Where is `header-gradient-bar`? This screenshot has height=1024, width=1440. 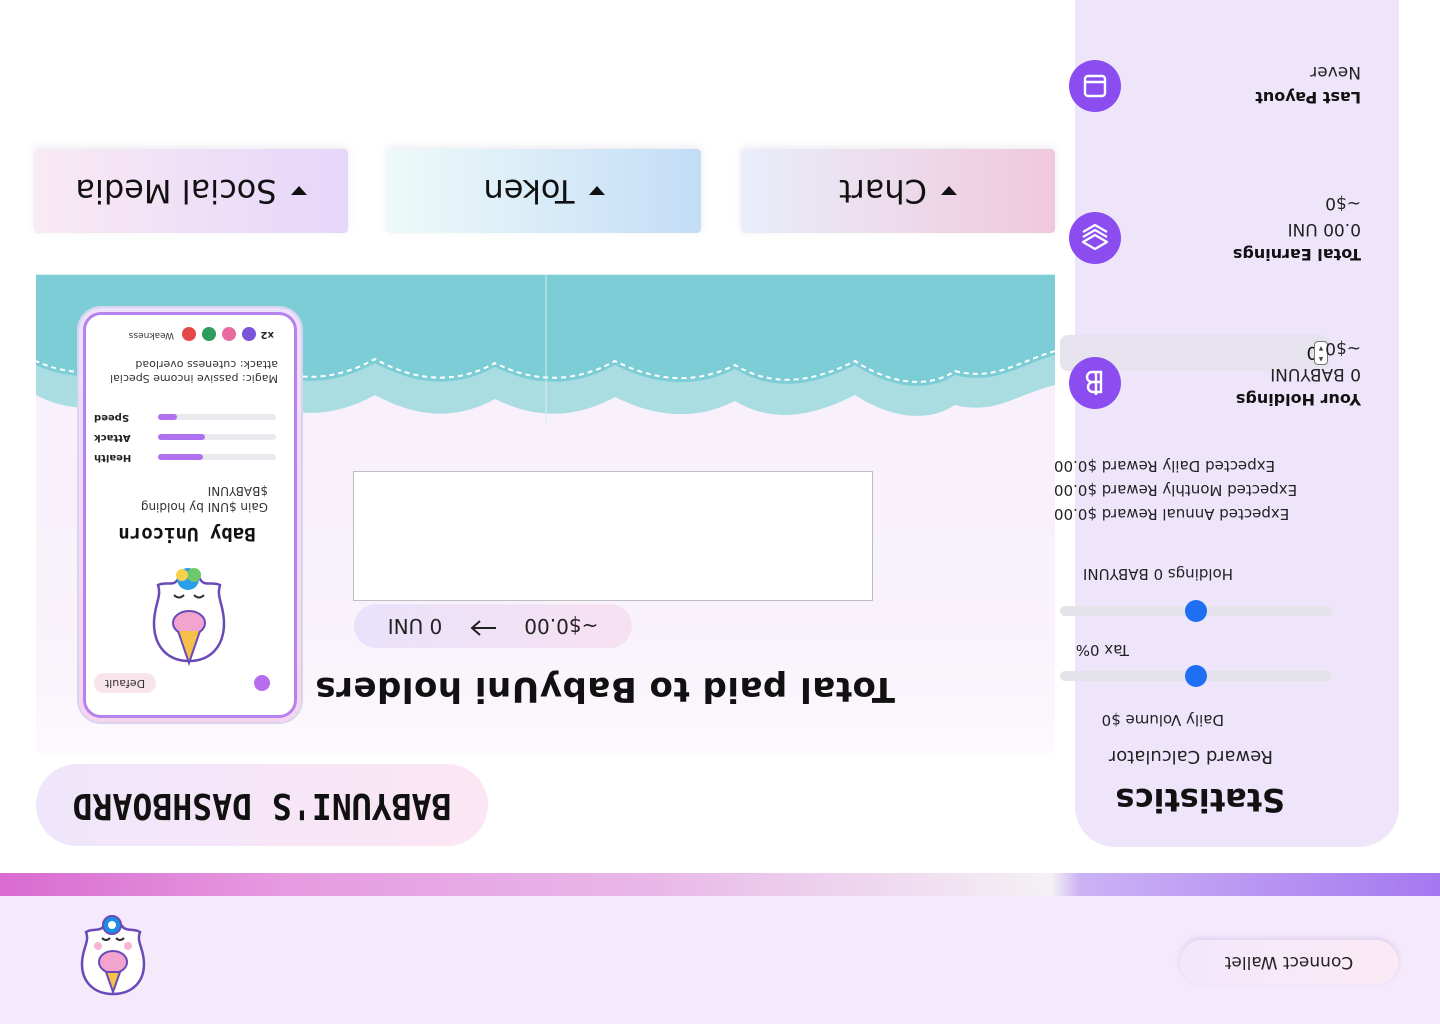 header-gradient-bar is located at coordinates (720, 884).